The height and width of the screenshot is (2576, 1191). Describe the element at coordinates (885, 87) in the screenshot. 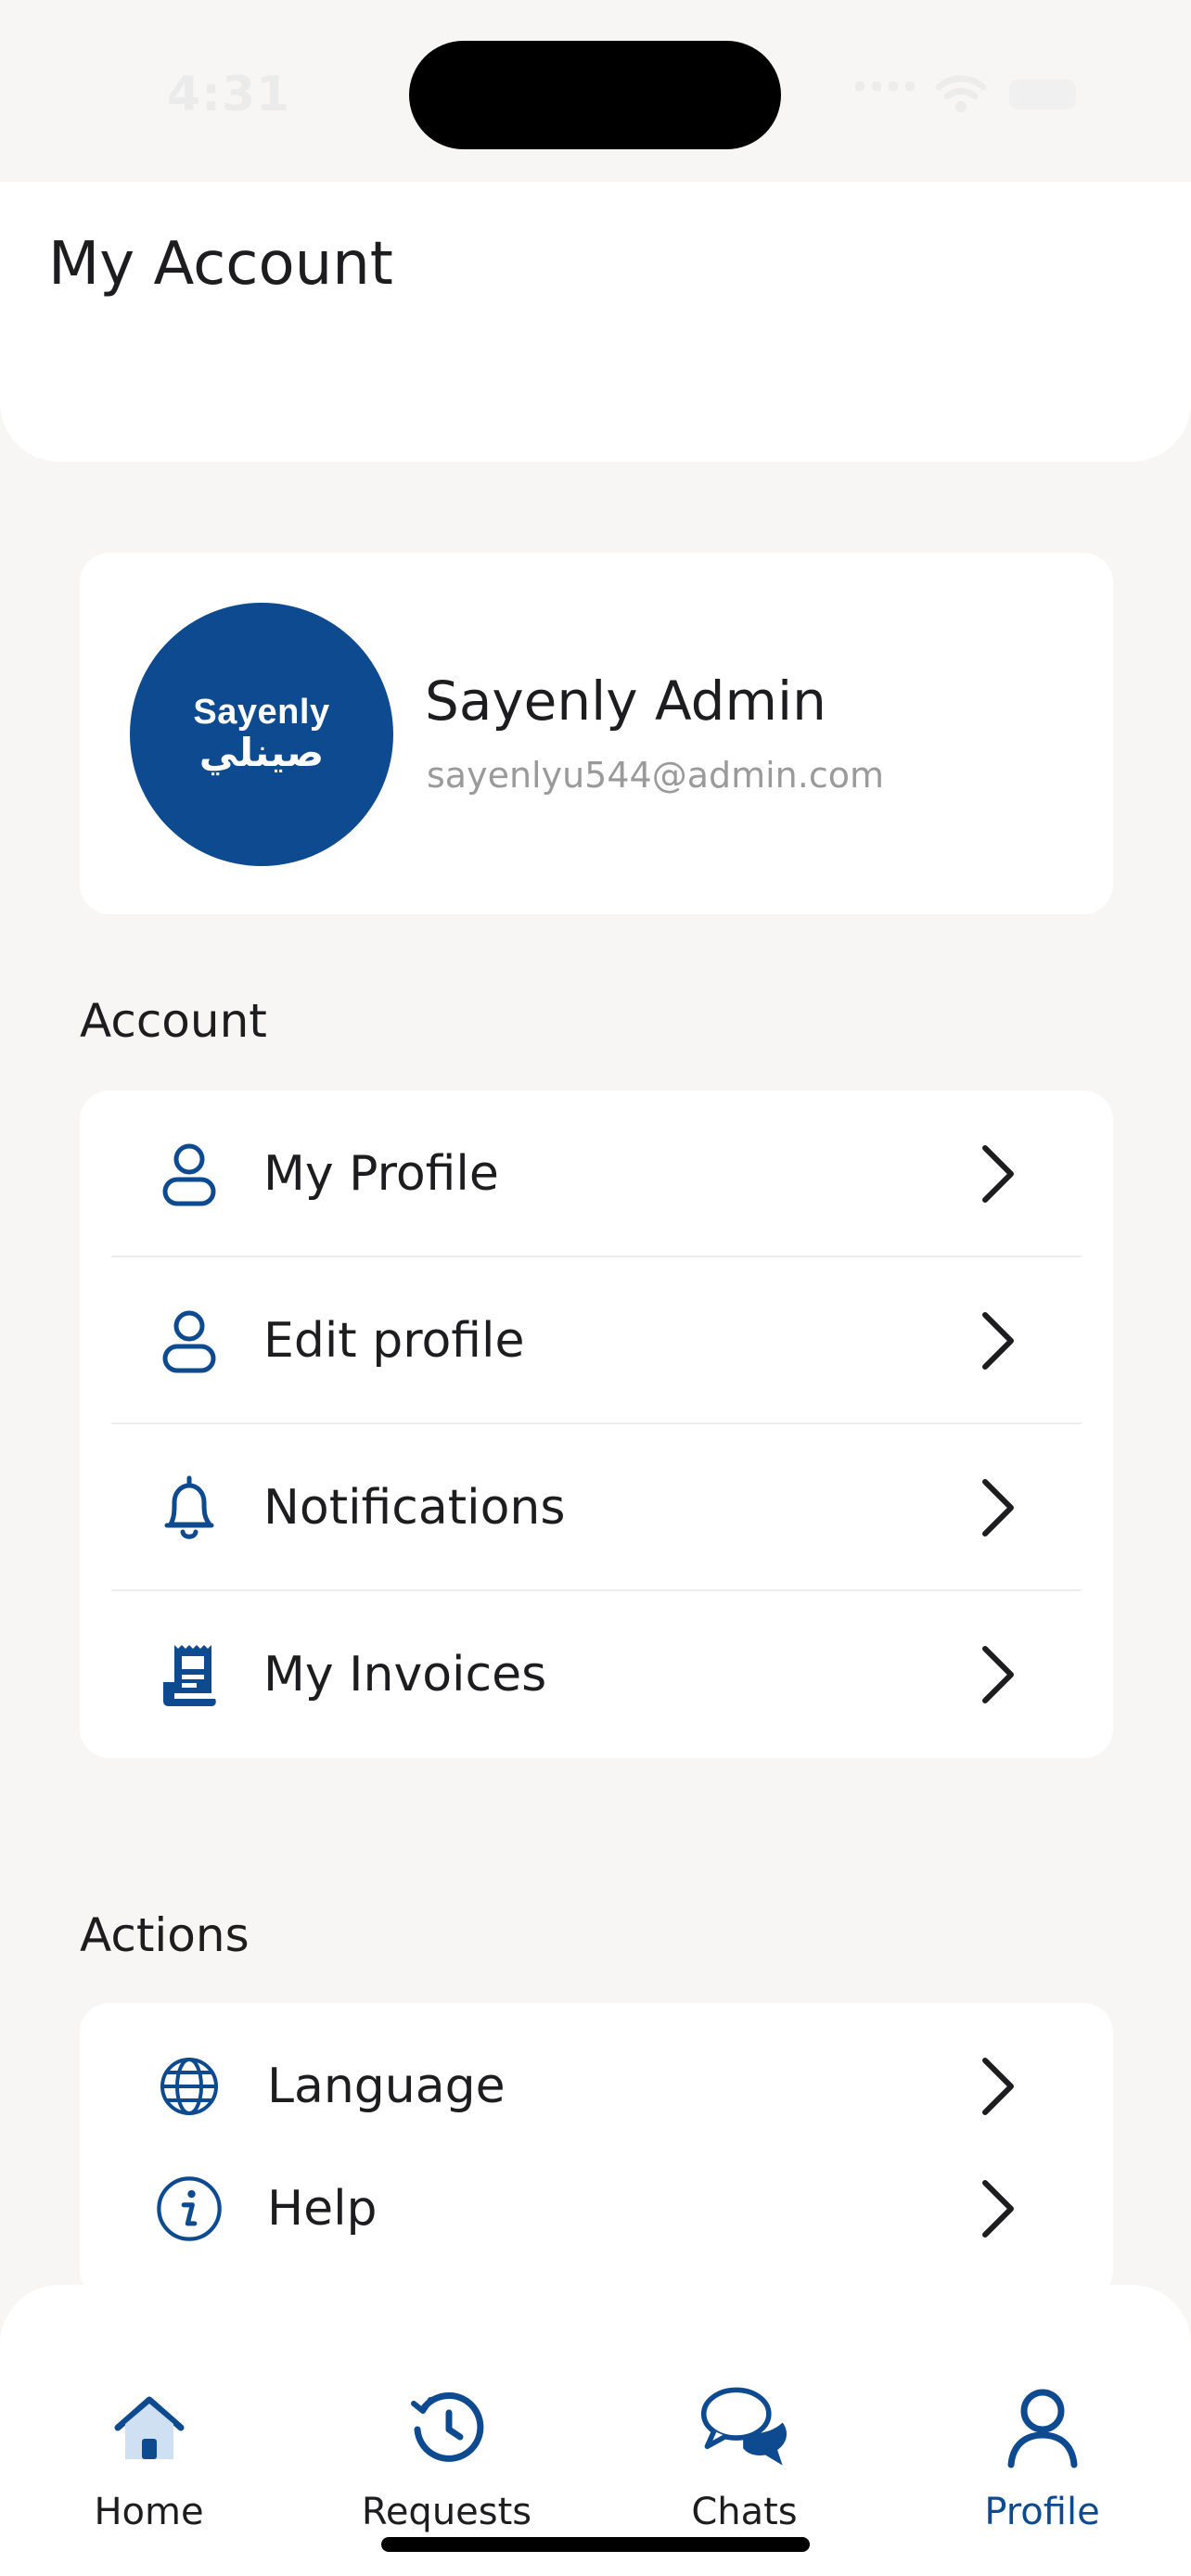

I see `cellular-signal-icon` at that location.